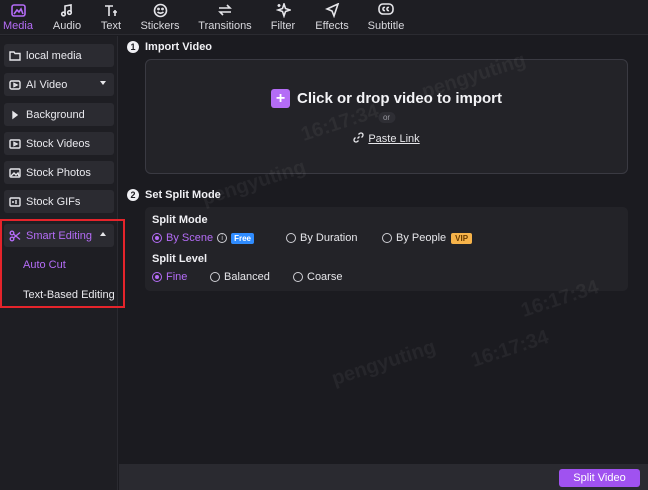 Image resolution: width=648 pixels, height=490 pixels. I want to click on split-level-label: Split Level, so click(180, 259).